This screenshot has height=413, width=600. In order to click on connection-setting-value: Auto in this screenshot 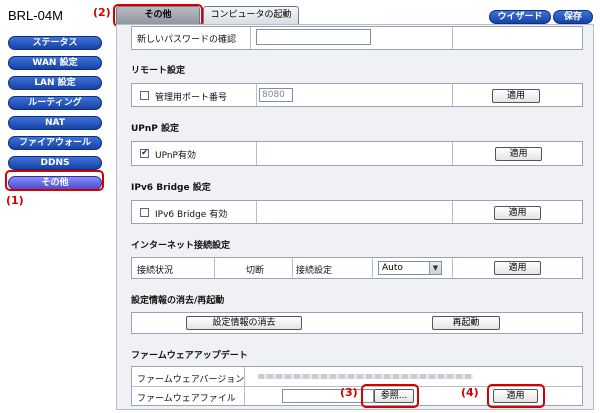, I will do `click(392, 268)`.